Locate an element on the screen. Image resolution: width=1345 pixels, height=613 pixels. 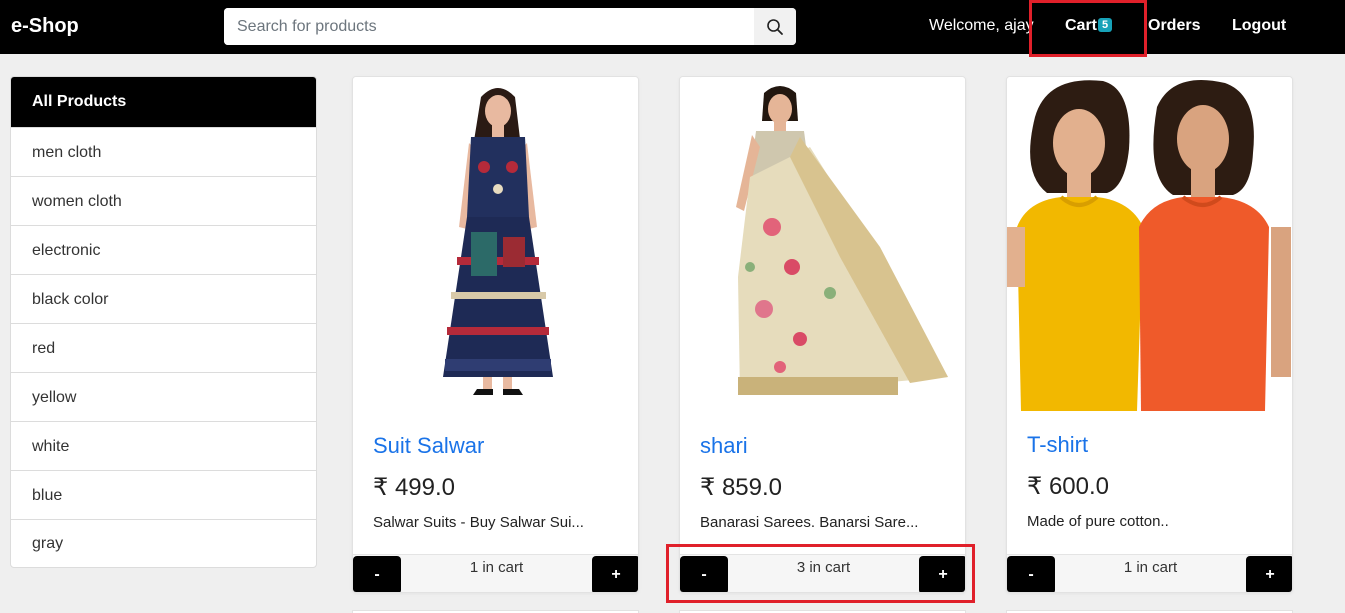
product-price: ₹ 499.0 is located at coordinates (414, 487).